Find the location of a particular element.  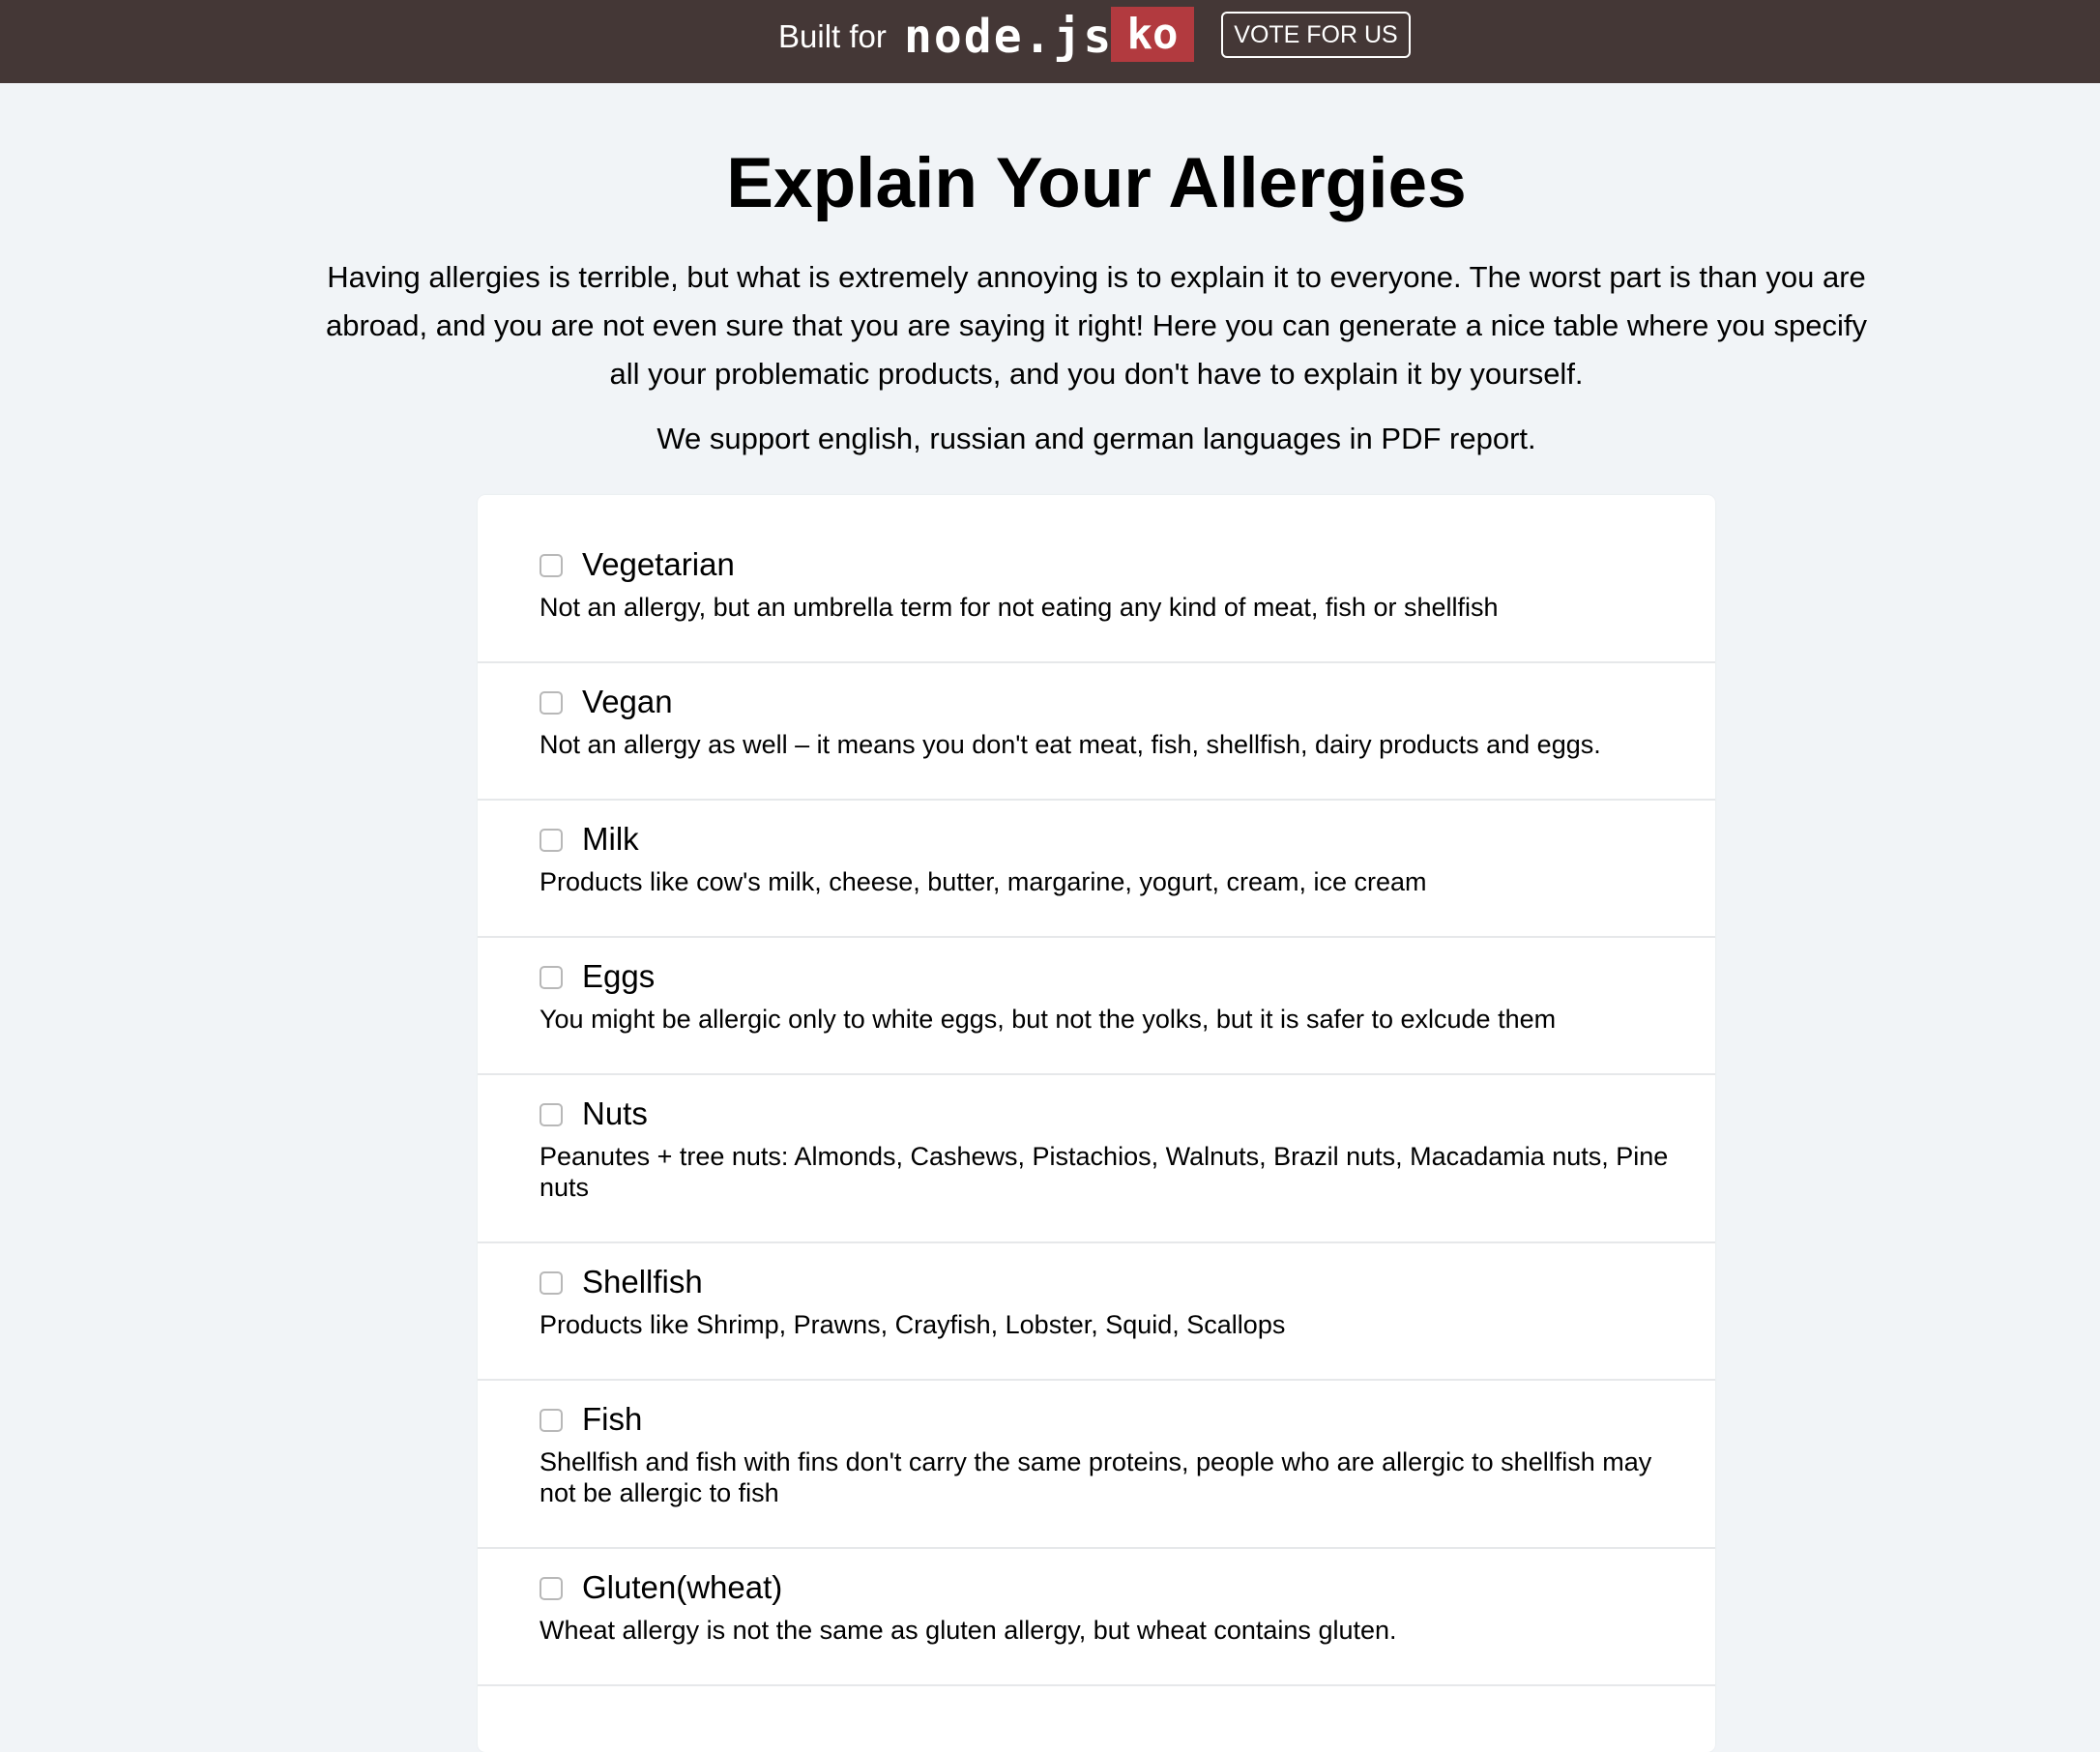

allergy-label: Fish is located at coordinates (612, 1419).